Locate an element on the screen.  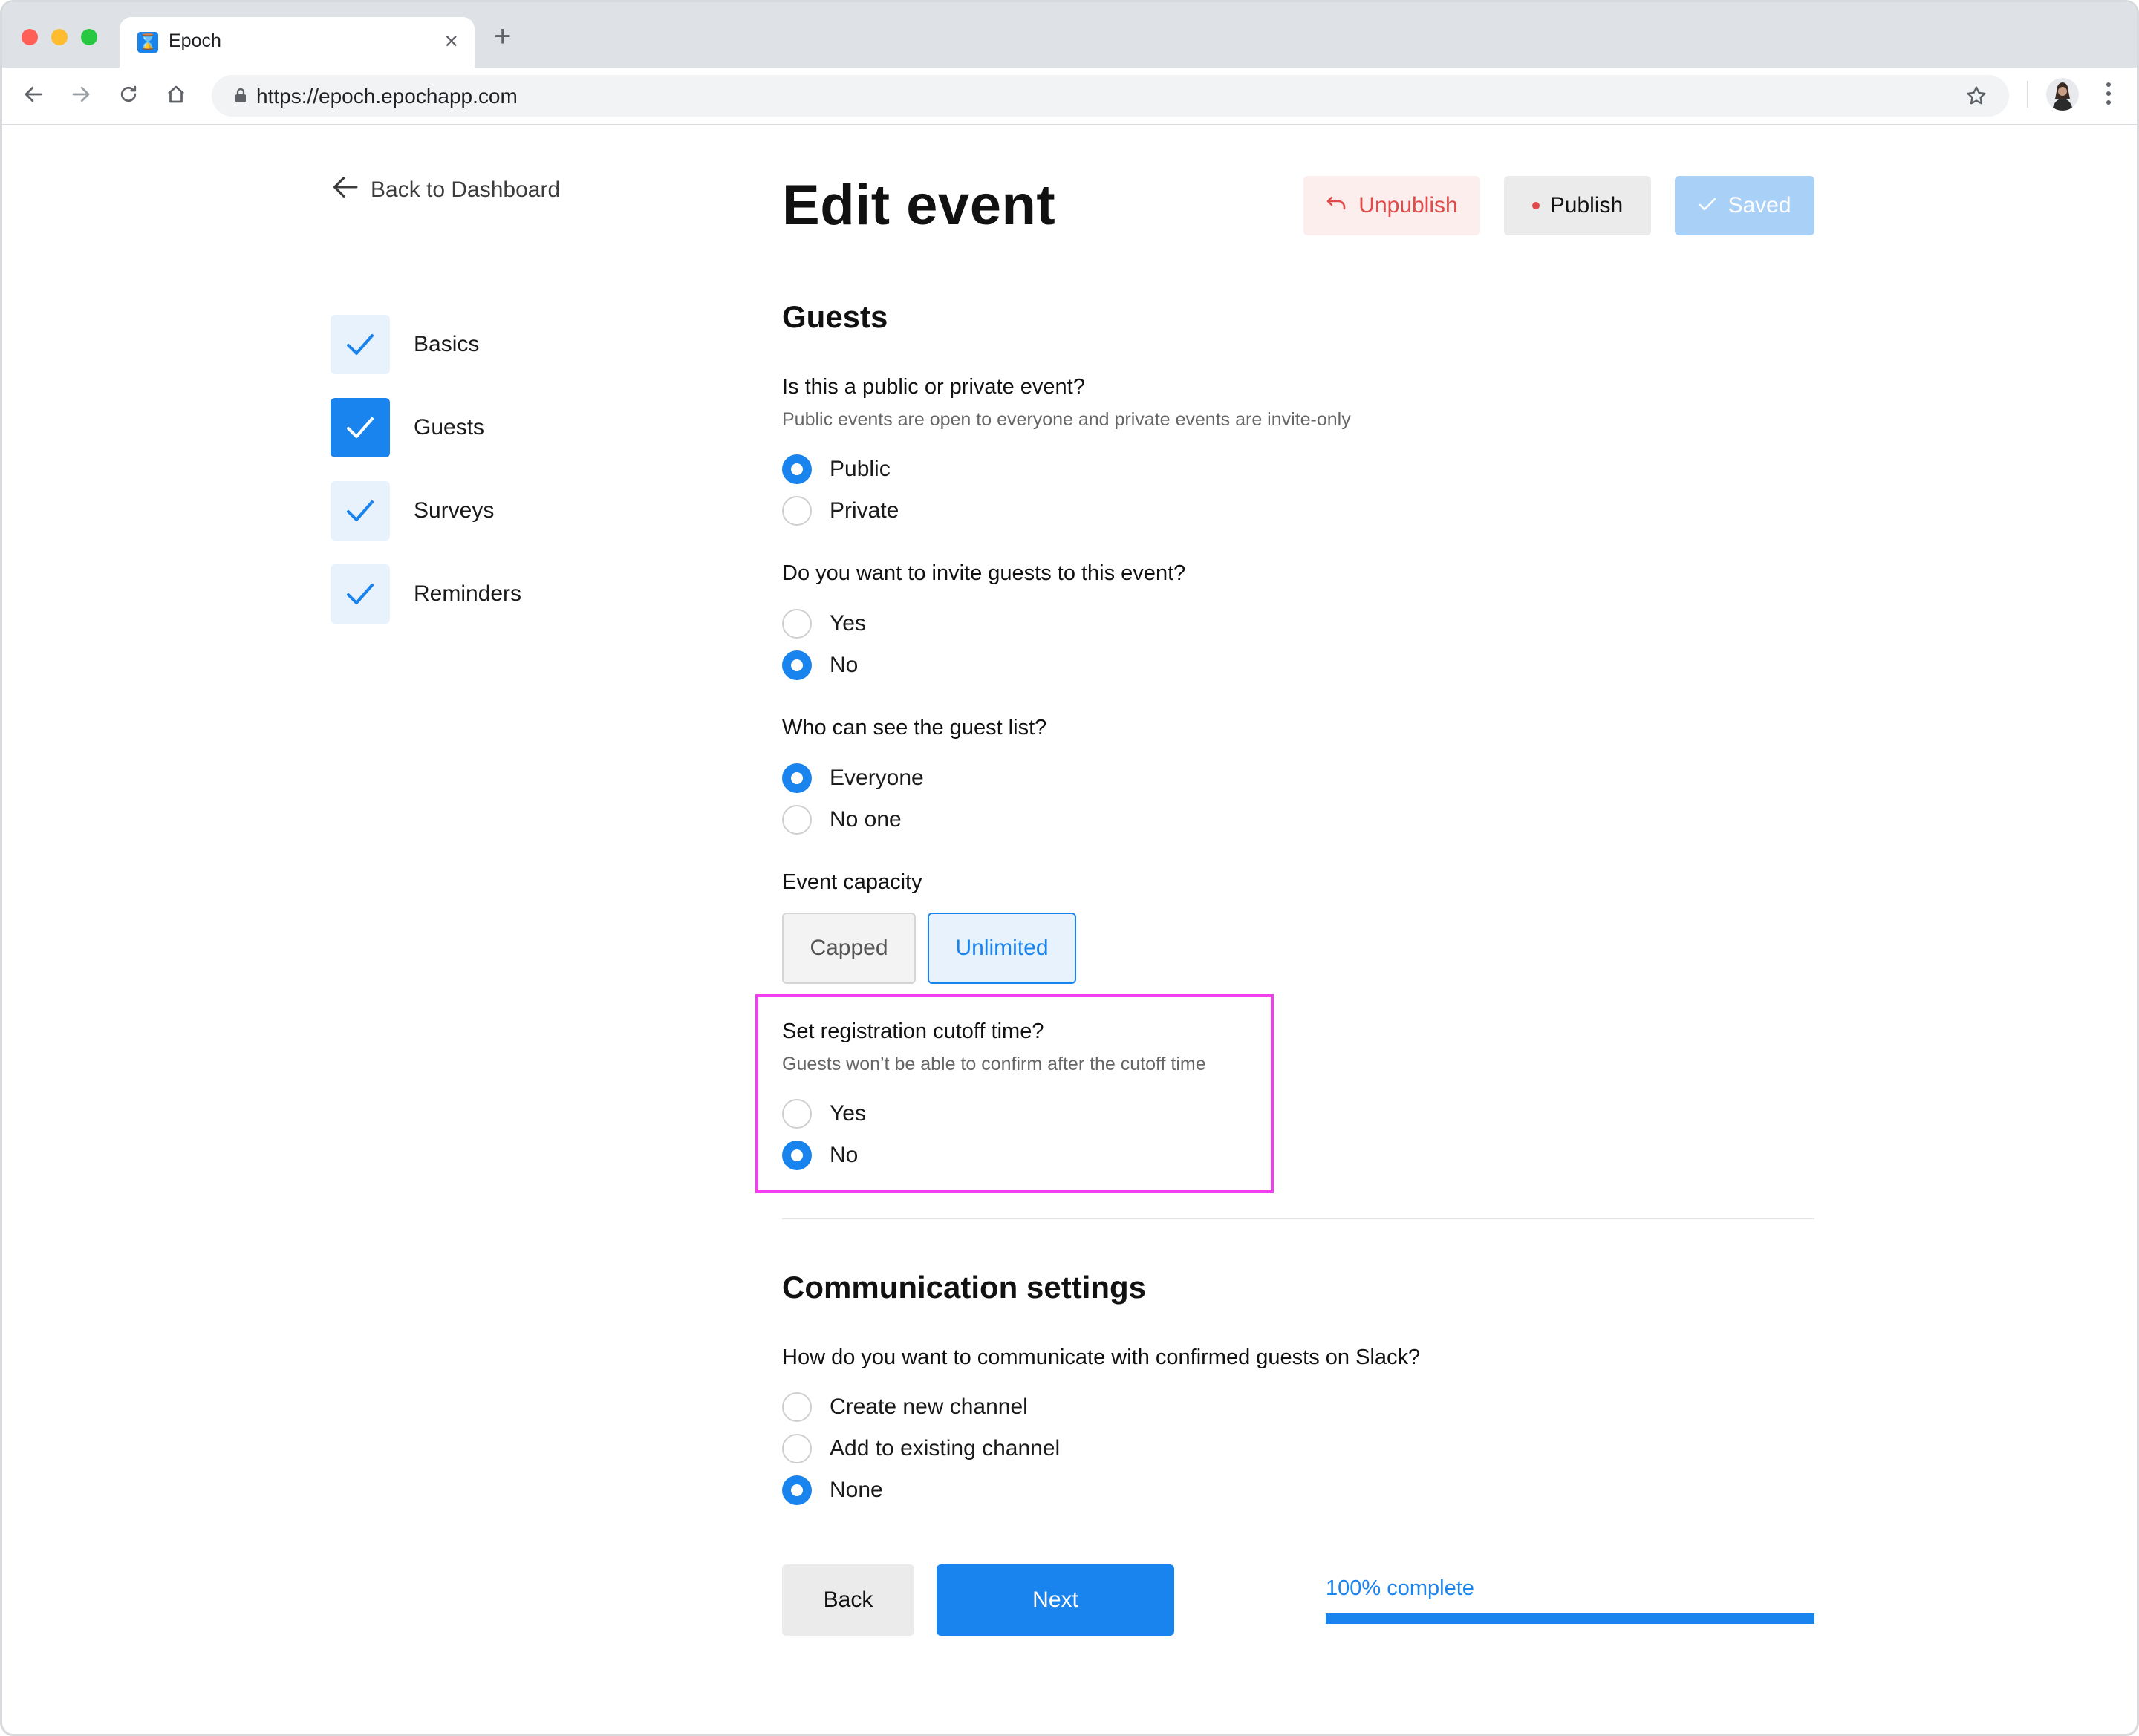
radio-label: None is located at coordinates (856, 1490).